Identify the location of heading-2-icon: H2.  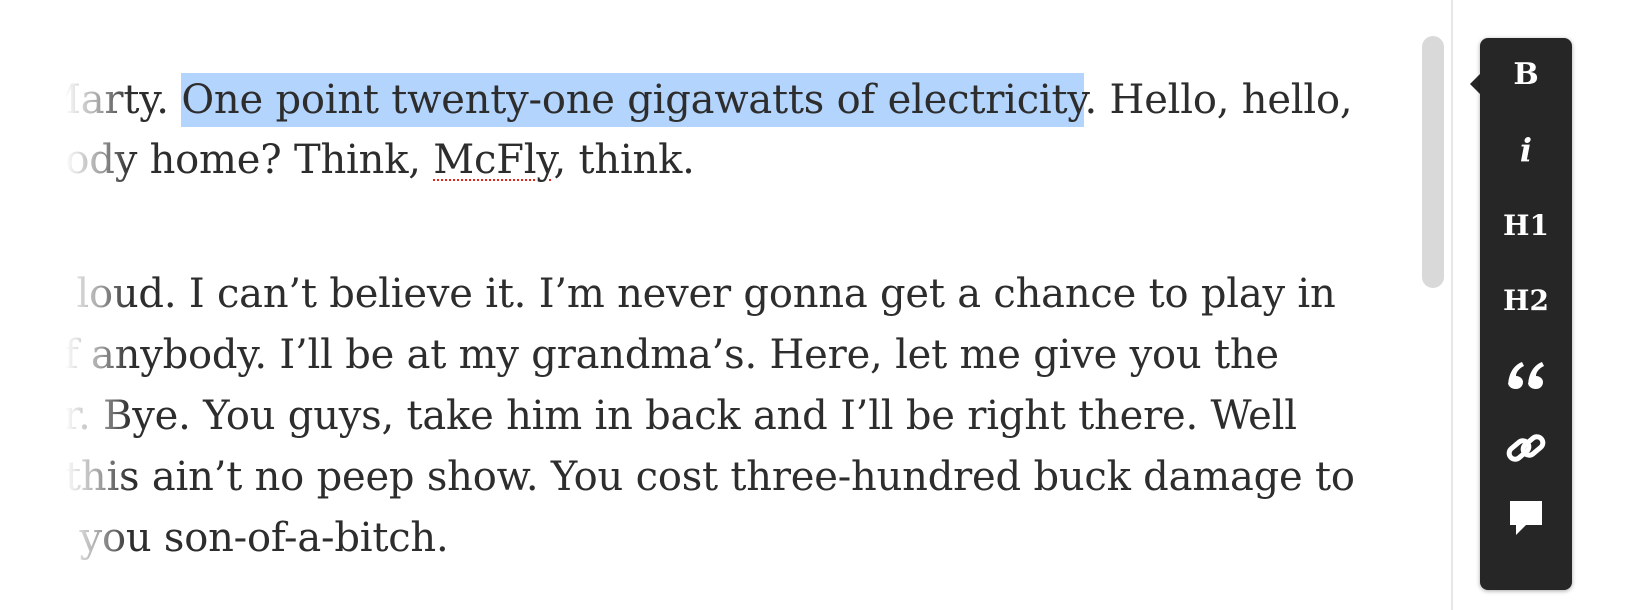
(1526, 300).